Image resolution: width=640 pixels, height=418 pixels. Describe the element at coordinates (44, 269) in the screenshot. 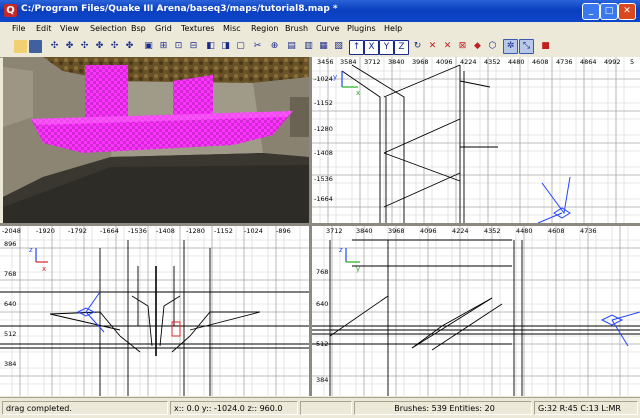

I see `xz-axis-x-label: x` at that location.